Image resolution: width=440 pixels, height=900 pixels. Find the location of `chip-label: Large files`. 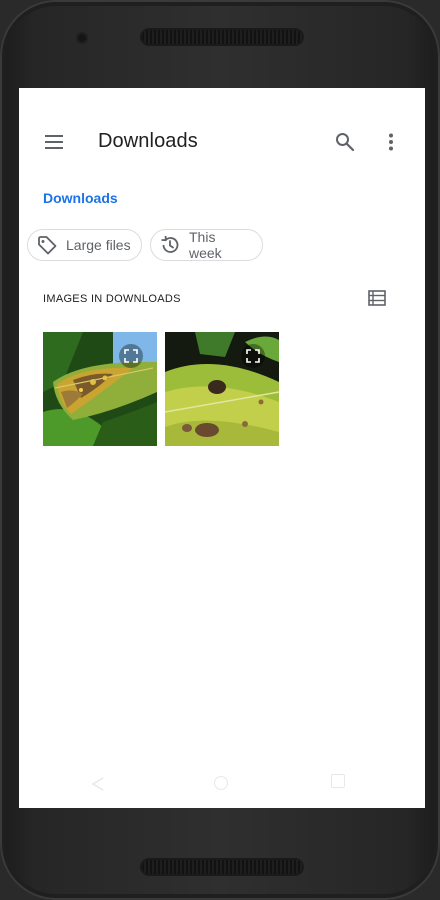

chip-label: Large files is located at coordinates (98, 245).